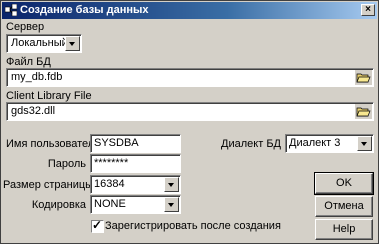 Image resolution: width=379 pixels, height=244 pixels. What do you see at coordinates (315, 143) in the screenshot?
I see `dialect-value: Диалект 3` at bounding box center [315, 143].